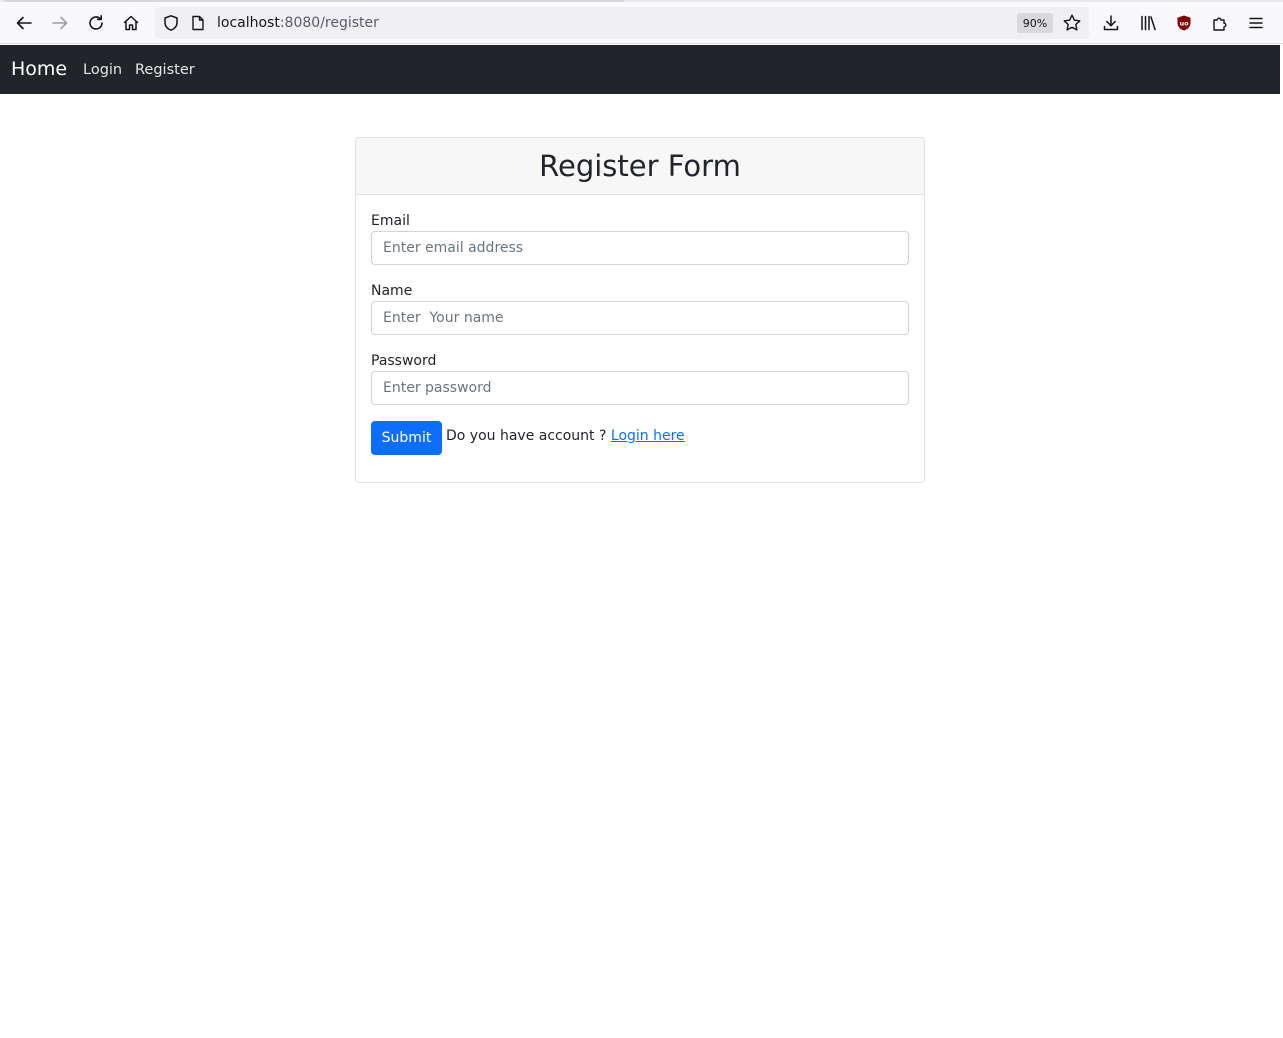  What do you see at coordinates (392, 291) in the screenshot?
I see `name-label: Name` at bounding box center [392, 291].